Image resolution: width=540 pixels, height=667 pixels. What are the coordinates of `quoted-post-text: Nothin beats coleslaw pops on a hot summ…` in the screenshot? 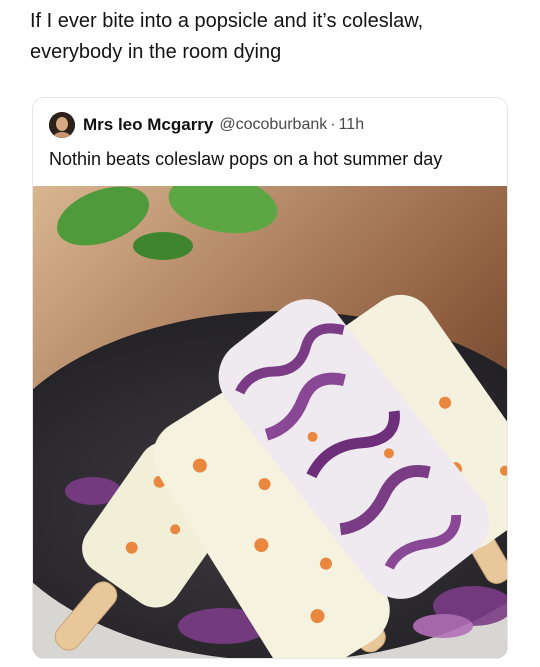 It's located at (246, 159).